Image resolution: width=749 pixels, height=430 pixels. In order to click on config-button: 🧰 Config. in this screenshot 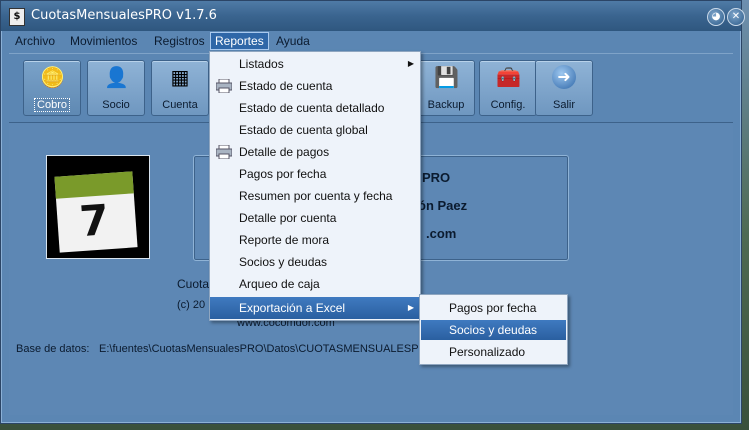, I will do `click(508, 88)`.